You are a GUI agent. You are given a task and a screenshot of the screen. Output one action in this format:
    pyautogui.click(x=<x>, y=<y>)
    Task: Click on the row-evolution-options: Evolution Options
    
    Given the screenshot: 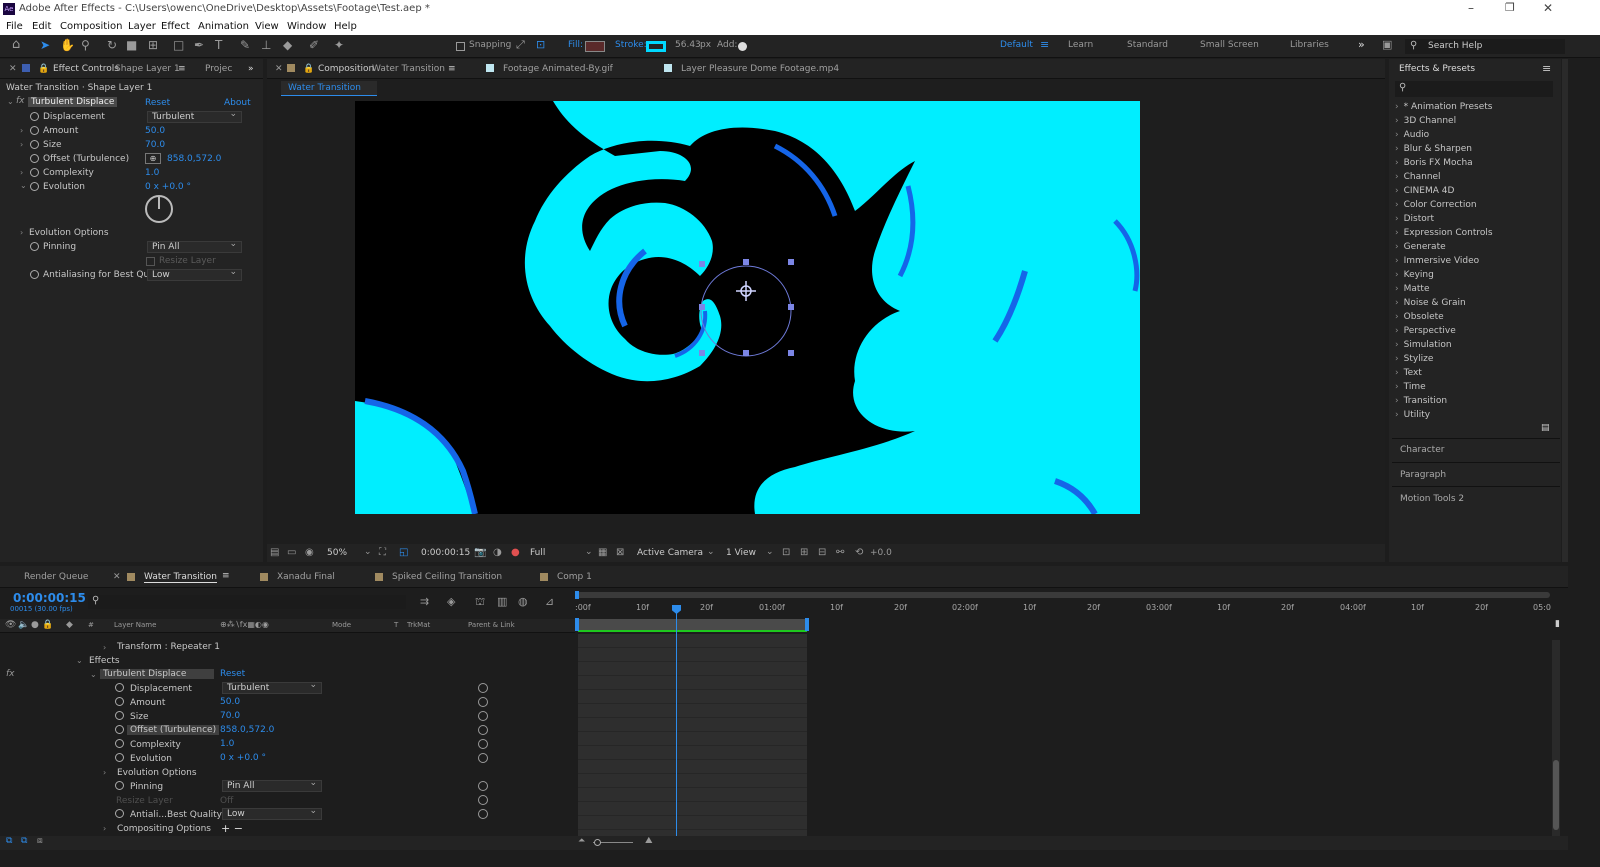 What is the action you would take?
    pyautogui.click(x=157, y=773)
    